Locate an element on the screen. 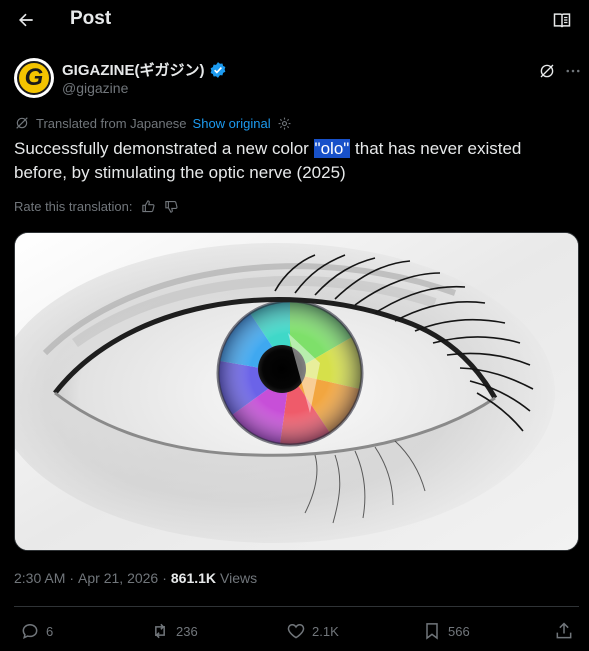  author-row: G GIGAZINE(ギガジン) @gigazine is located at coordinates (297, 78).